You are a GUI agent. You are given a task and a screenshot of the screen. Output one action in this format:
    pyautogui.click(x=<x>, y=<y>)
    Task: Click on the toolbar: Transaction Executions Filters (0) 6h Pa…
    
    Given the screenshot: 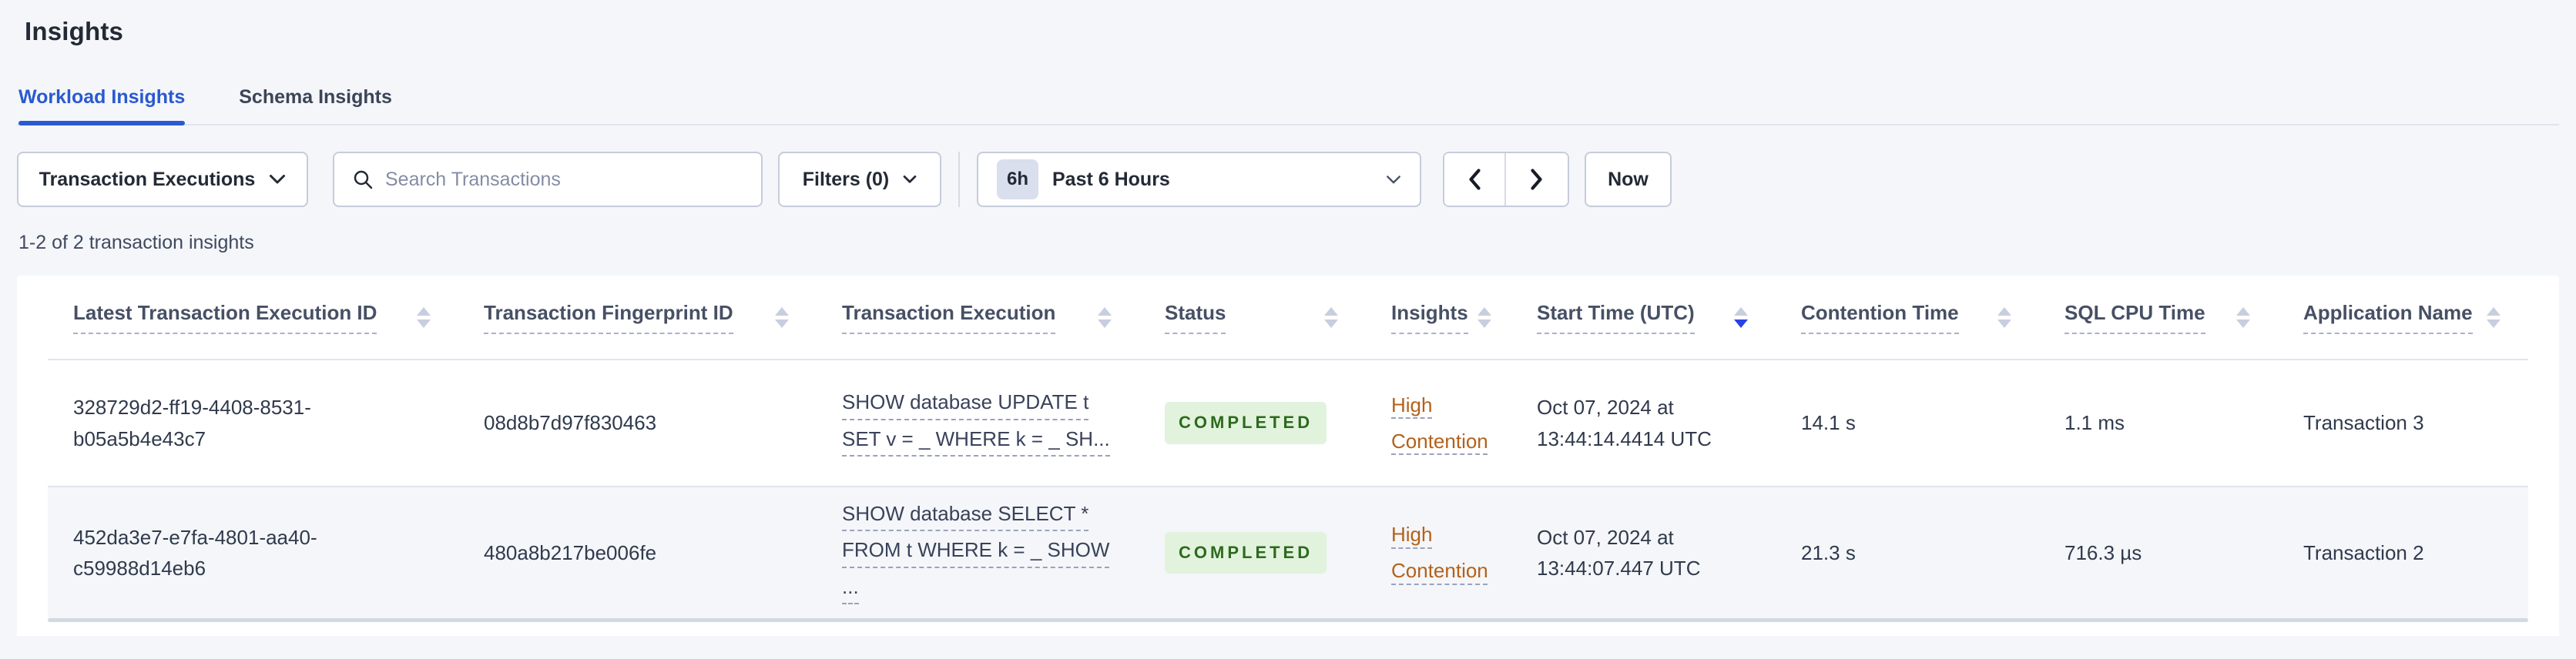 What is the action you would take?
    pyautogui.click(x=1288, y=179)
    